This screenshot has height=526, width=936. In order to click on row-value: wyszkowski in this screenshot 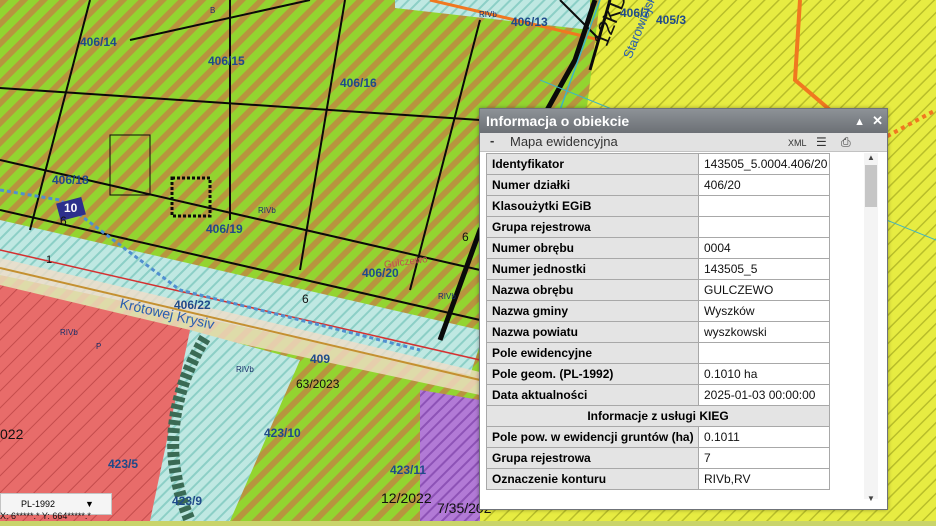, I will do `click(764, 332)`.